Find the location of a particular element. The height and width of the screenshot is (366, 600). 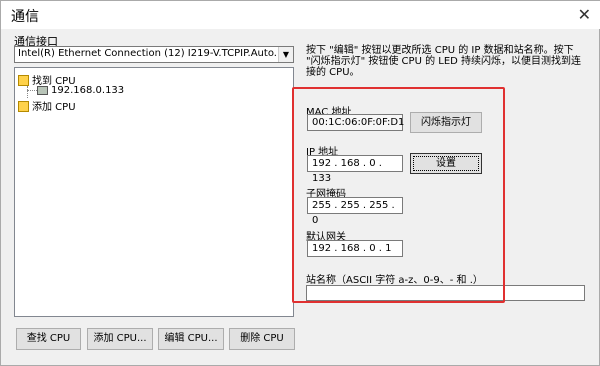

tree-item-cpu-ip: 192.168.0.133 is located at coordinates (80, 90).